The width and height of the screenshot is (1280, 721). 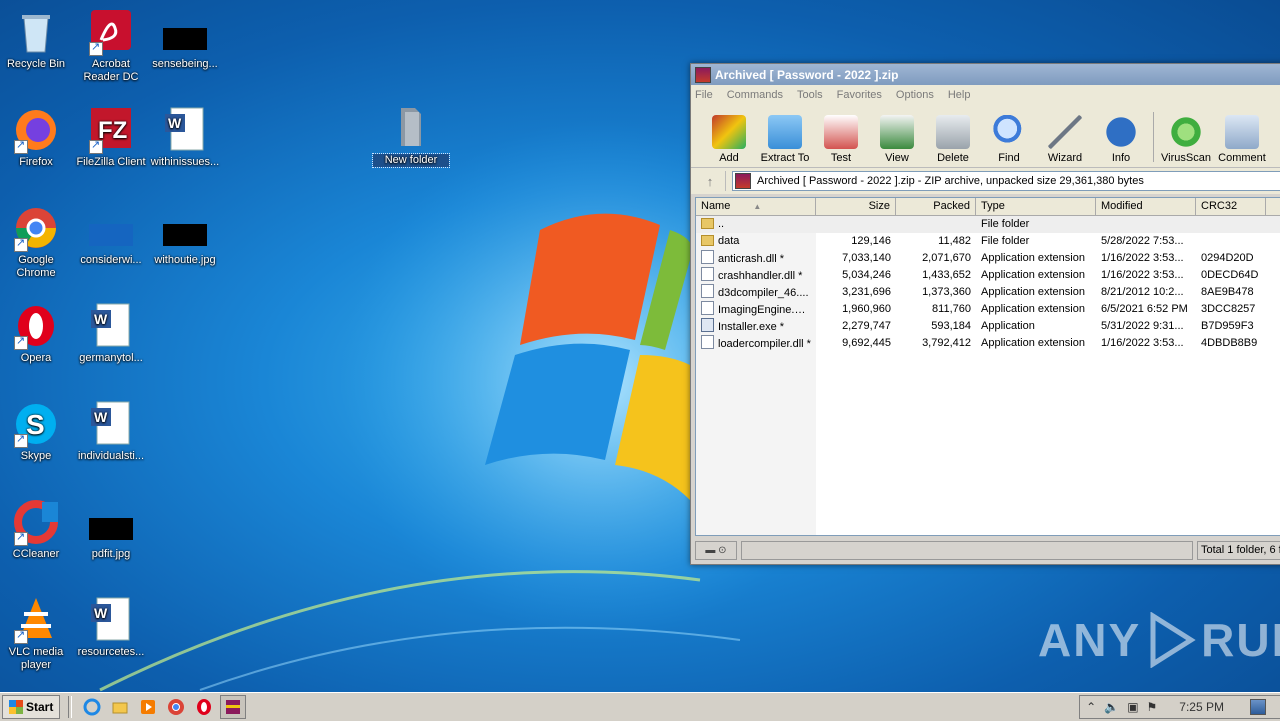 What do you see at coordinates (1186, 132) in the screenshot?
I see `virus-icon` at bounding box center [1186, 132].